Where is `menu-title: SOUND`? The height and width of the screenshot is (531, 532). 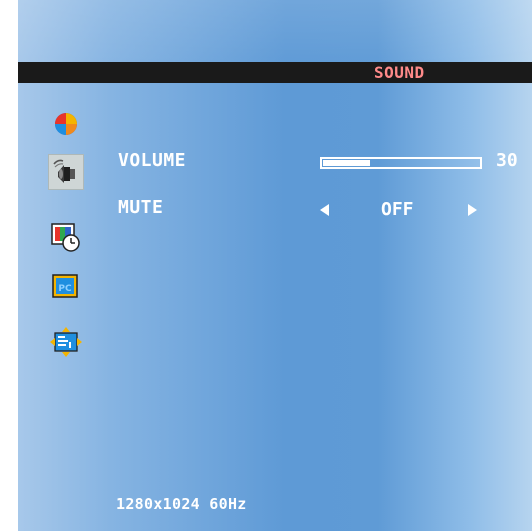
menu-title: SOUND is located at coordinates (399, 72).